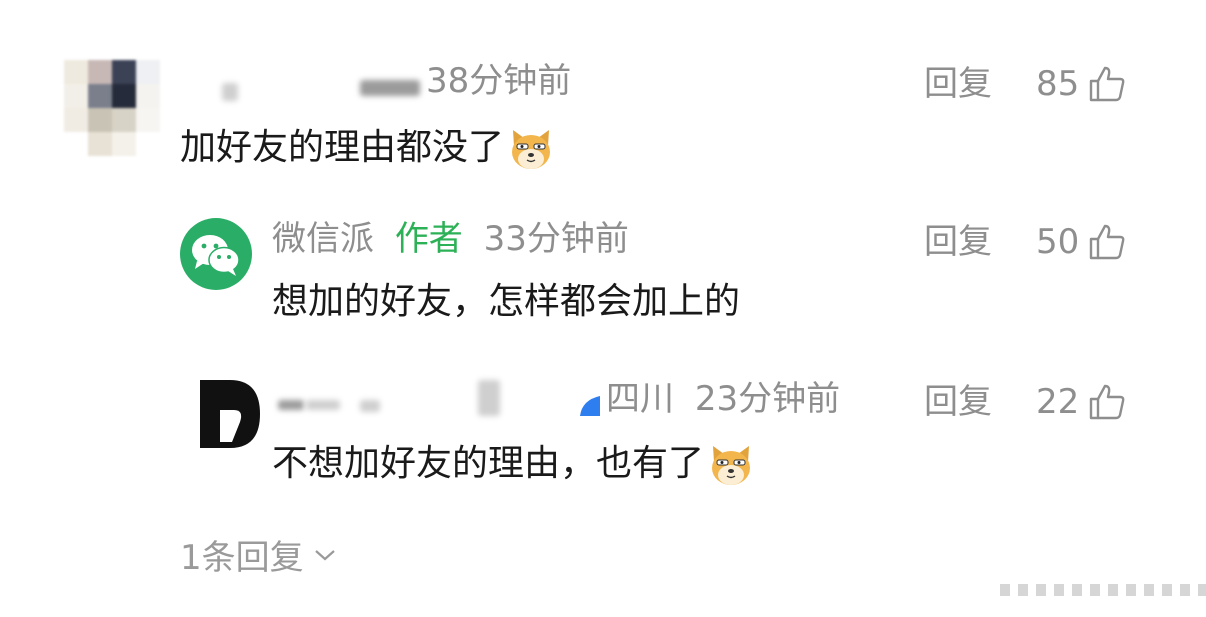  Describe the element at coordinates (428, 239) in the screenshot. I see `author-badge: 作者` at that location.